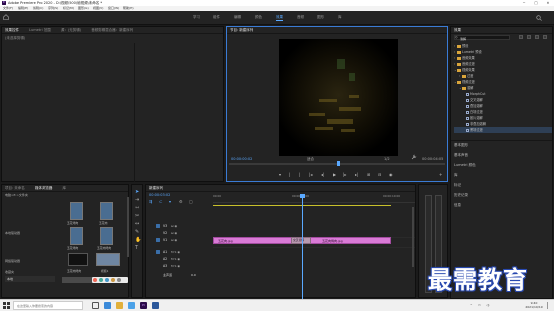  What do you see at coordinates (16, 195) in the screenshot?
I see `media-path: 电脑>E:>文件夹` at bounding box center [16, 195].